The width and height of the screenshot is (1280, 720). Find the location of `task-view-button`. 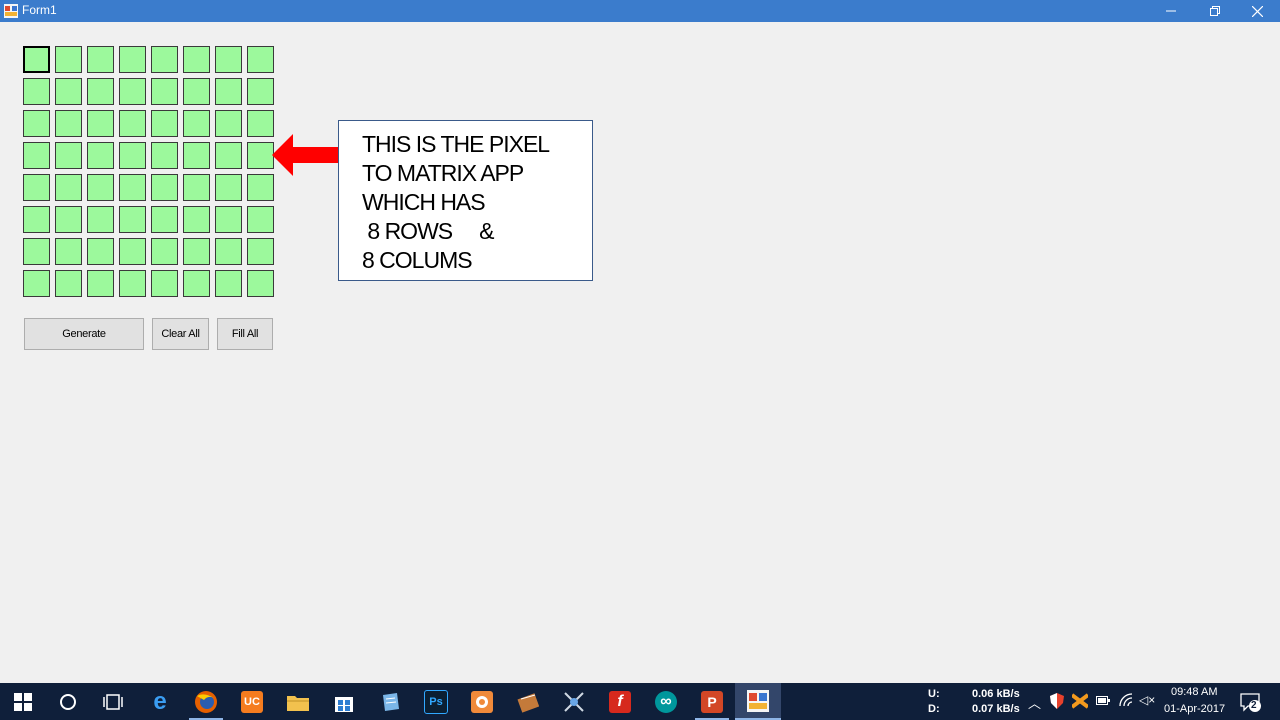

task-view-button is located at coordinates (113, 701).